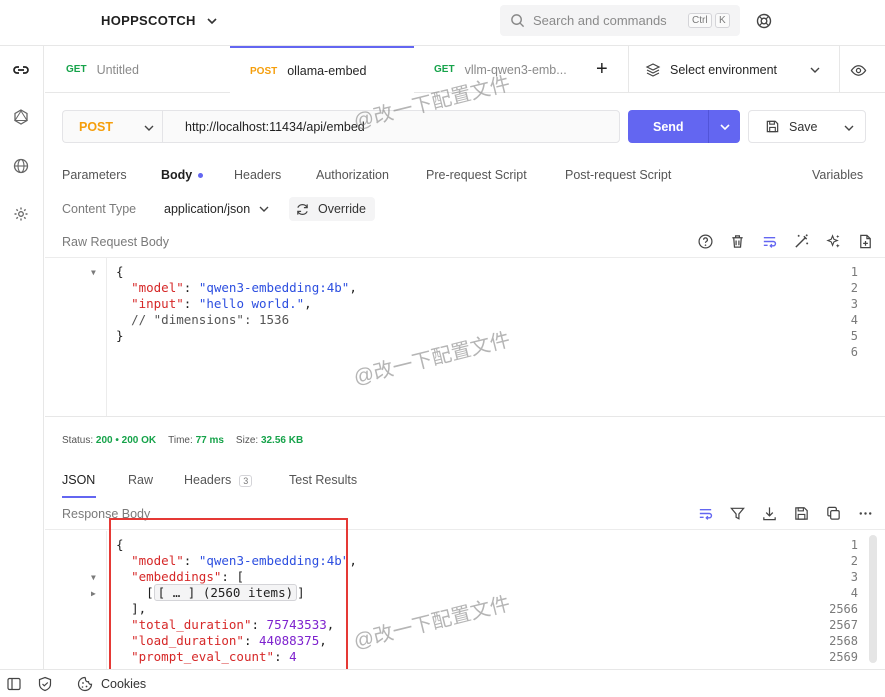 The image size is (885, 697). What do you see at coordinates (45, 684) in the screenshot?
I see `shield-check-icon` at bounding box center [45, 684].